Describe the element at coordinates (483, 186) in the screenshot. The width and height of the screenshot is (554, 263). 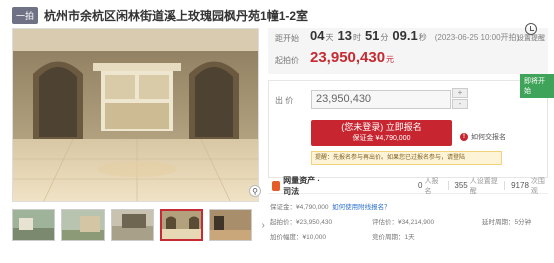
I see `reminder-count-label: 人设置提醒` at that location.